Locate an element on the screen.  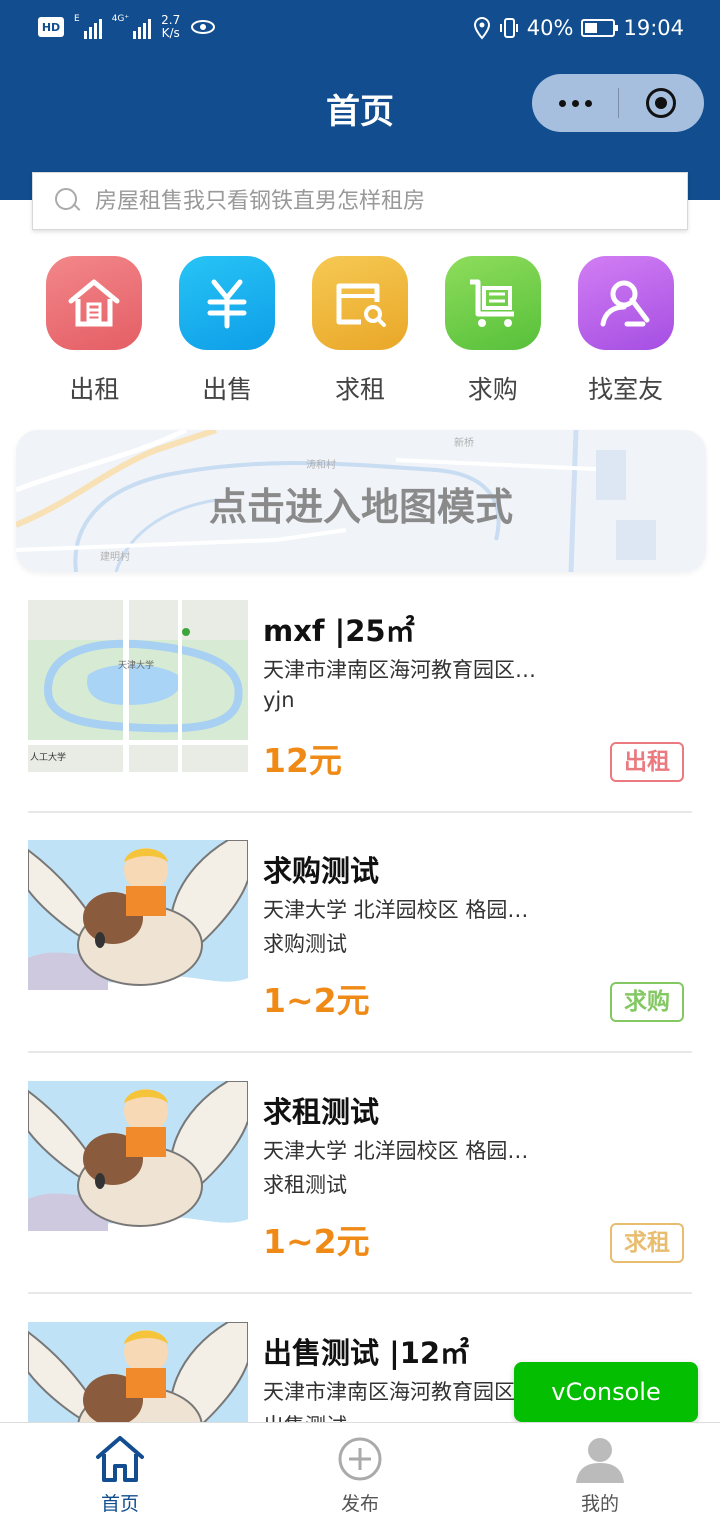
map-label: 涛和村 is located at coordinates (321, 464).